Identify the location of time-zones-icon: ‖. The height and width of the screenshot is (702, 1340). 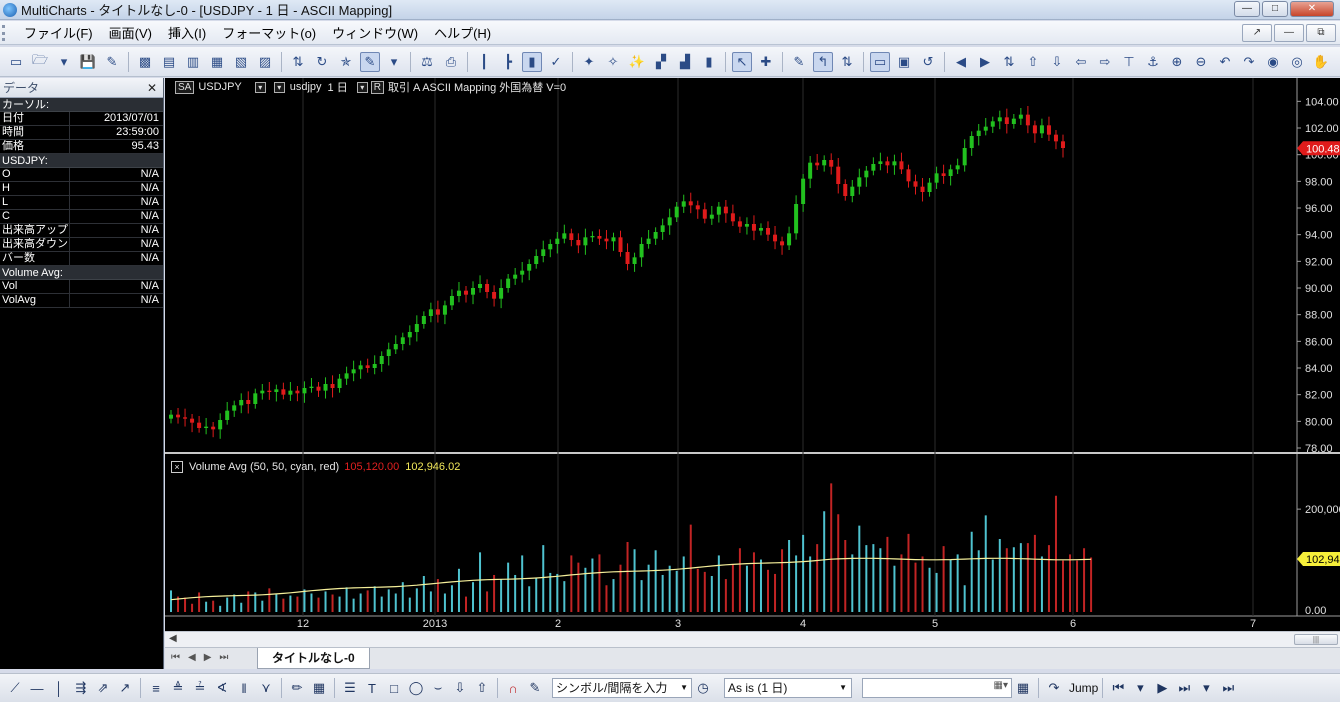
(244, 688).